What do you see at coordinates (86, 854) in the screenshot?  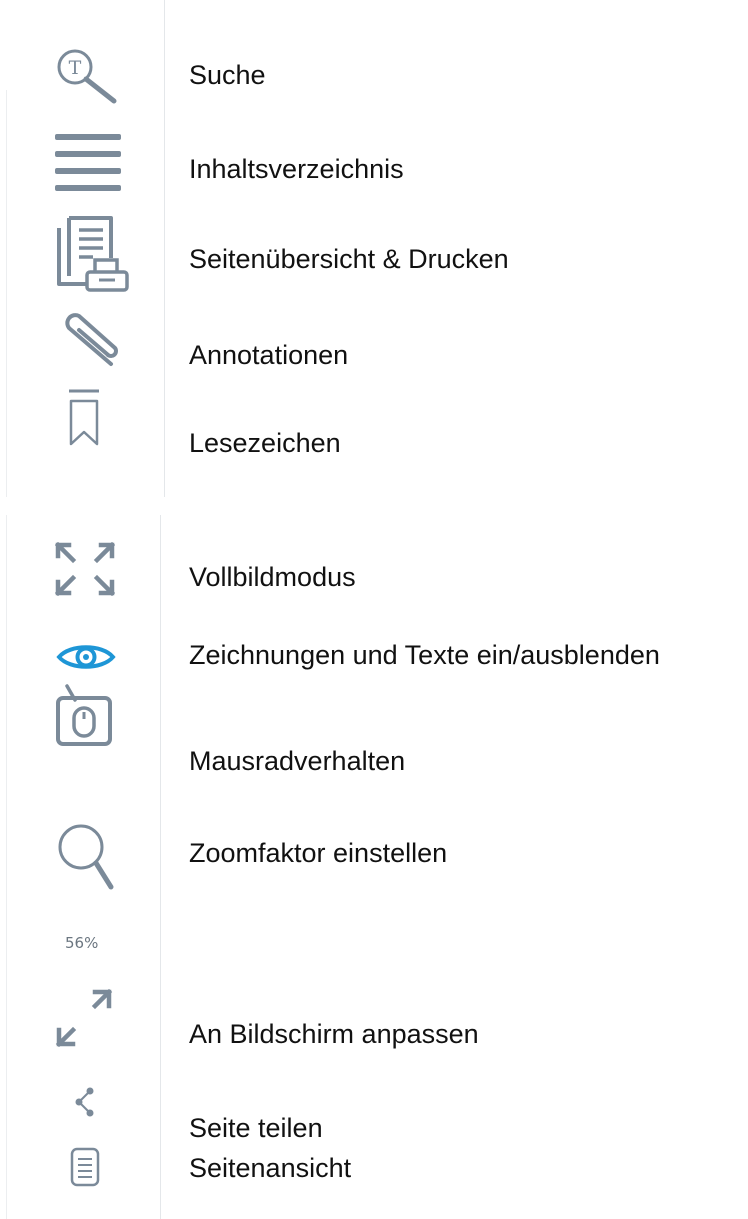 I see `zoom-icon` at bounding box center [86, 854].